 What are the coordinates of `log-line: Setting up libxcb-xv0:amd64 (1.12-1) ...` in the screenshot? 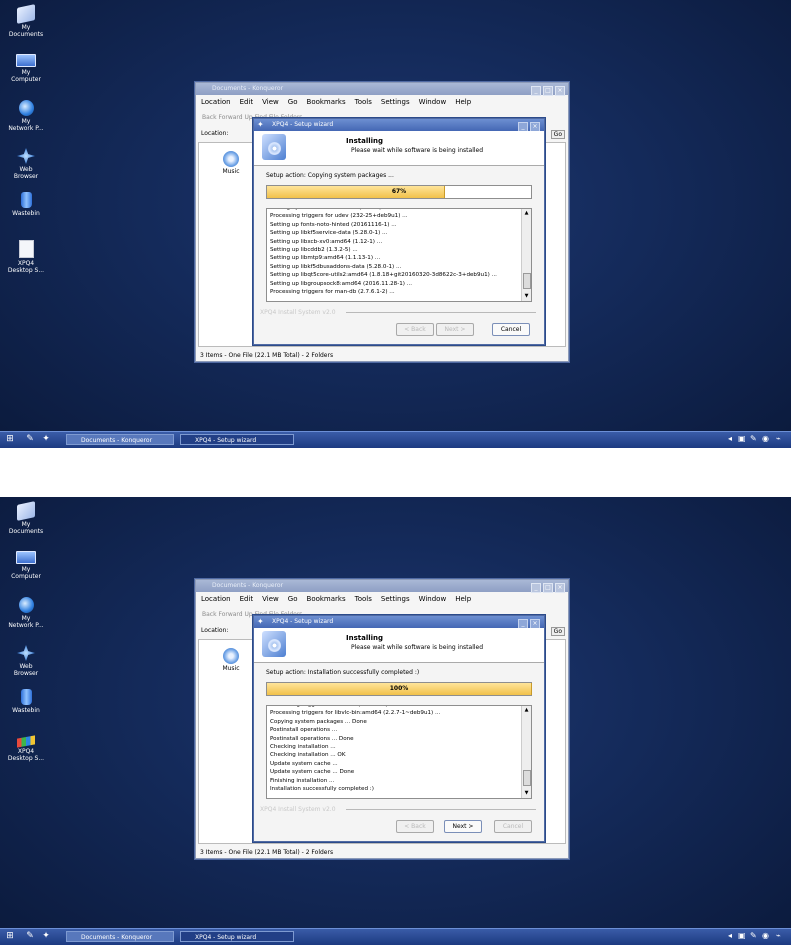 It's located at (326, 241).